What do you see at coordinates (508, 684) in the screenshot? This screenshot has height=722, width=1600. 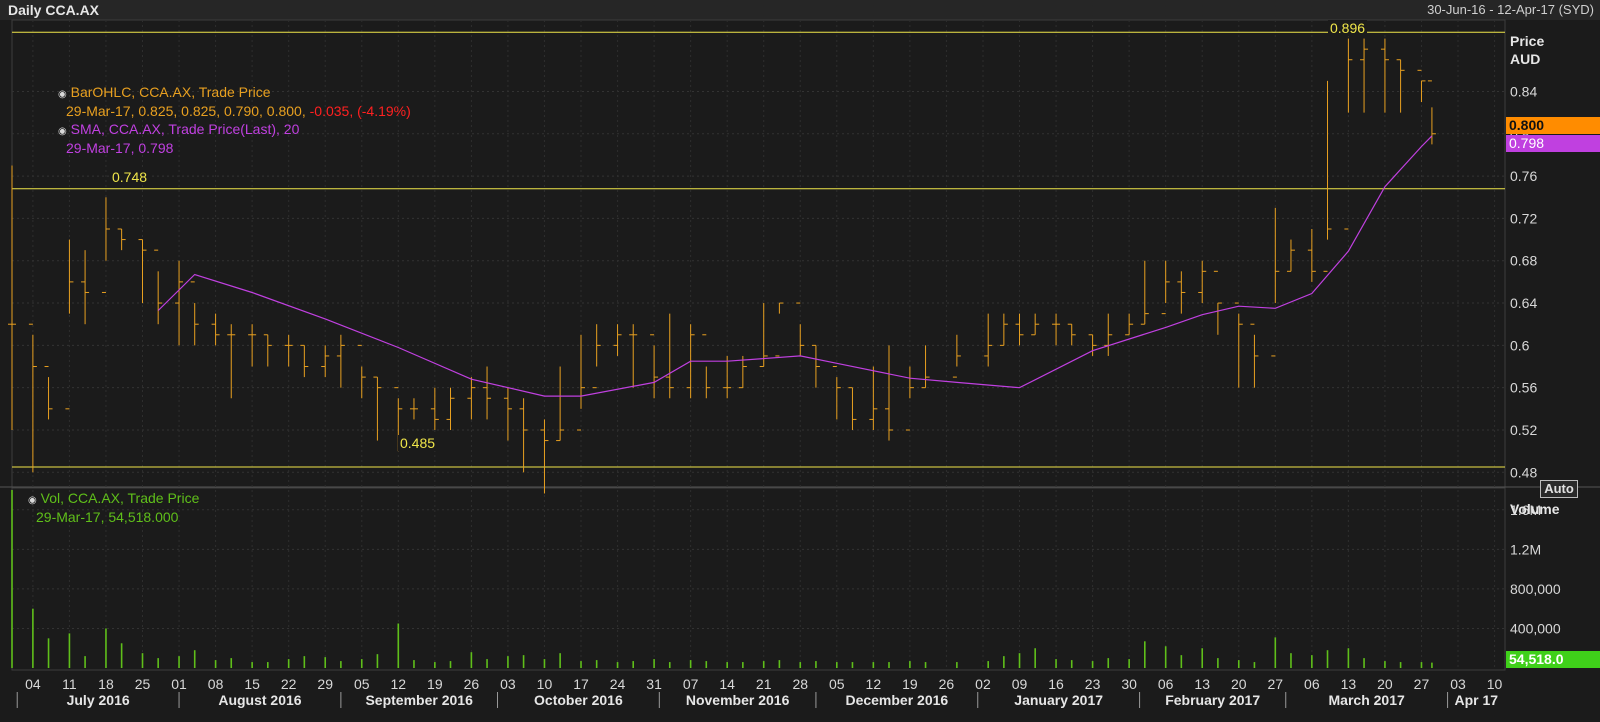 I see `day-tick-label: 03` at bounding box center [508, 684].